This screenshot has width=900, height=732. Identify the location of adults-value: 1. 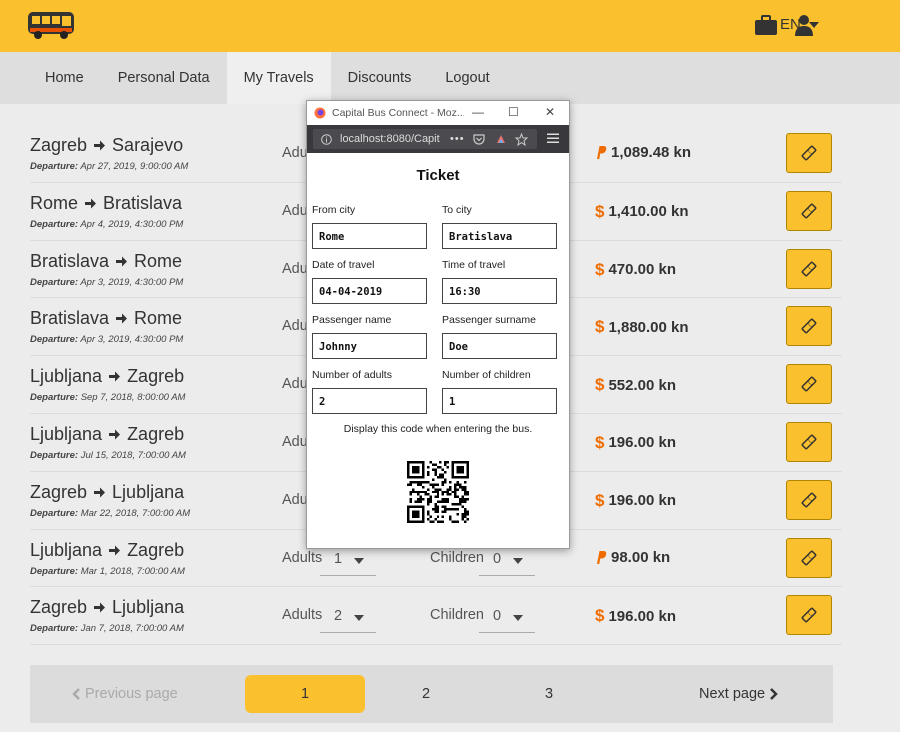
(338, 558).